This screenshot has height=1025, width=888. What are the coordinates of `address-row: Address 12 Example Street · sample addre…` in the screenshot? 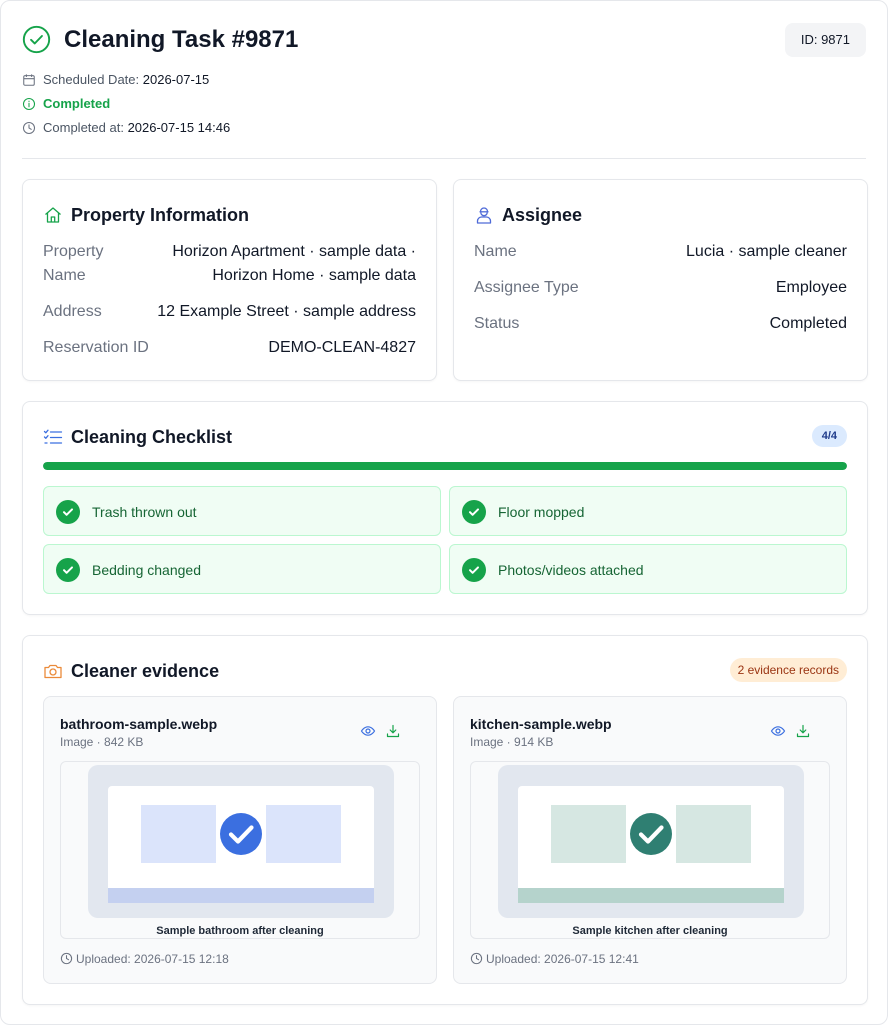 It's located at (229, 312).